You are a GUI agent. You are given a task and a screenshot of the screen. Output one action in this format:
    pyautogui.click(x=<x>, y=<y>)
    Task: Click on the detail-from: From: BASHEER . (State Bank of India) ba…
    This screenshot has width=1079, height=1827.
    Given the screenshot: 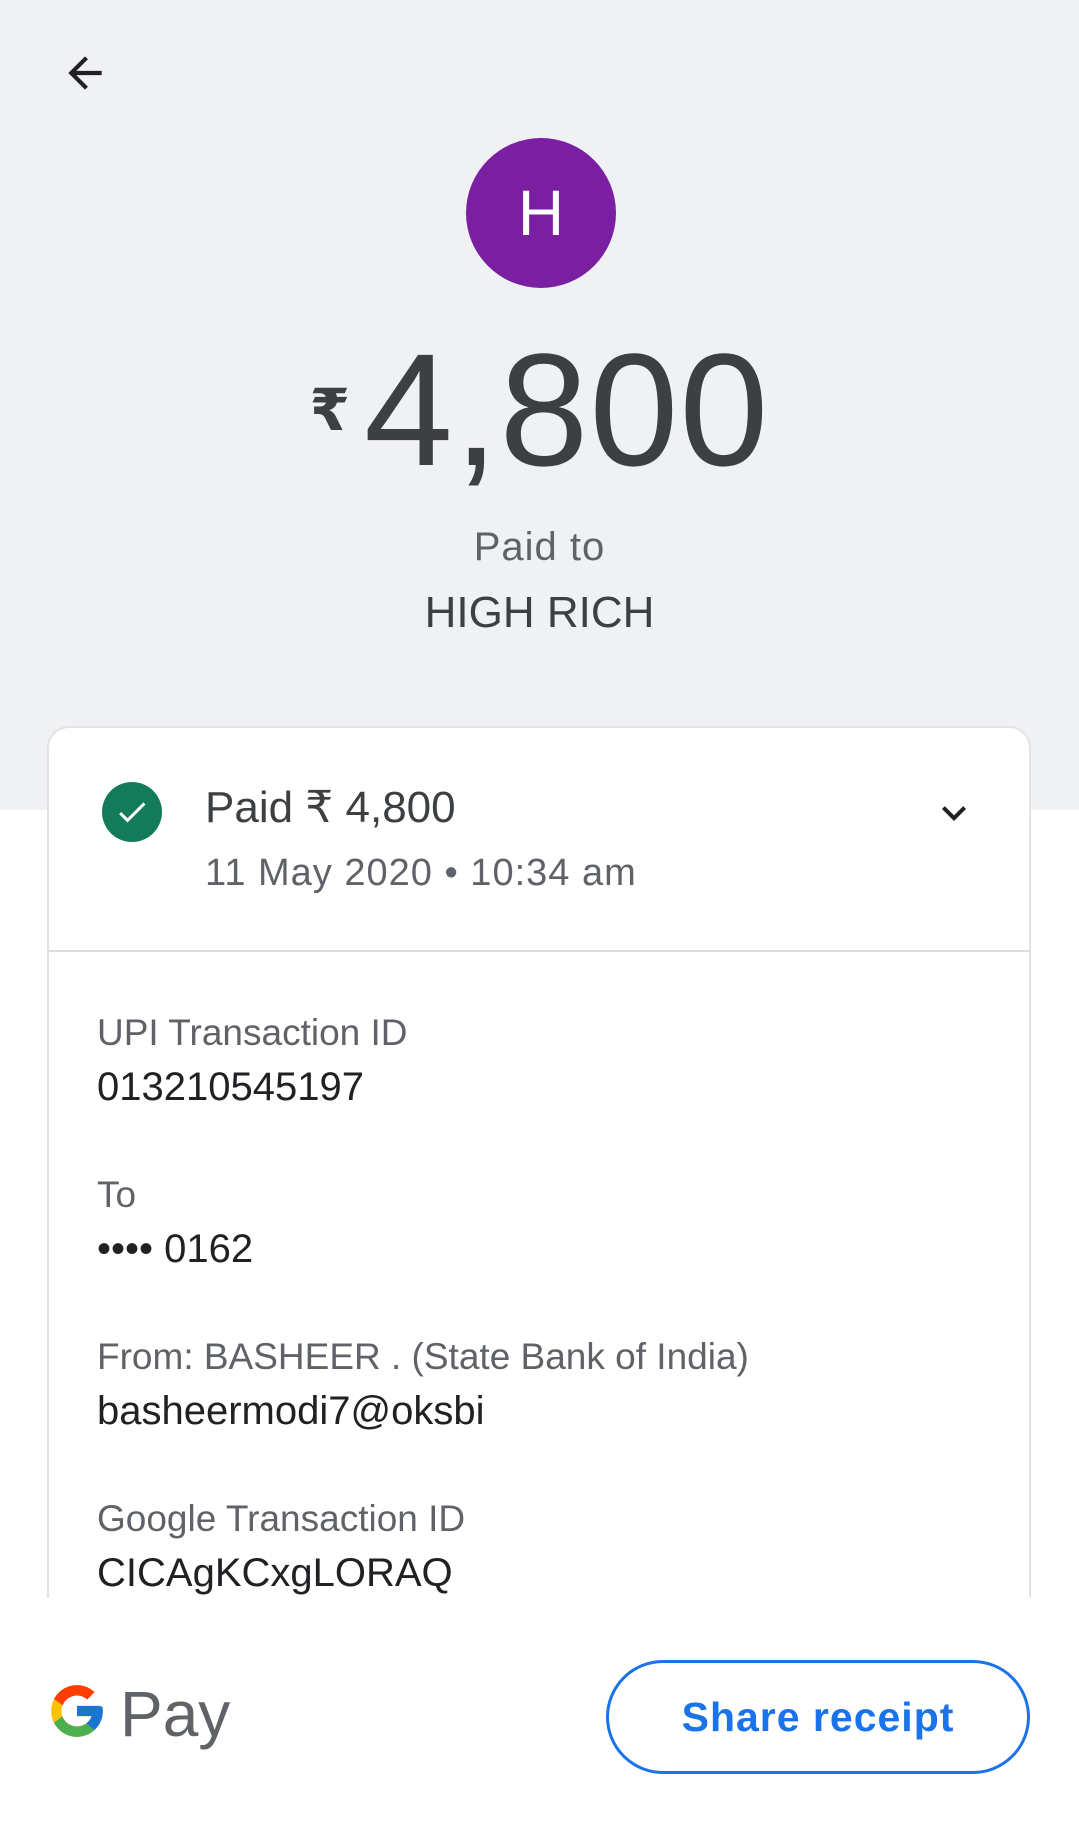 What is the action you would take?
    pyautogui.click(x=543, y=1386)
    